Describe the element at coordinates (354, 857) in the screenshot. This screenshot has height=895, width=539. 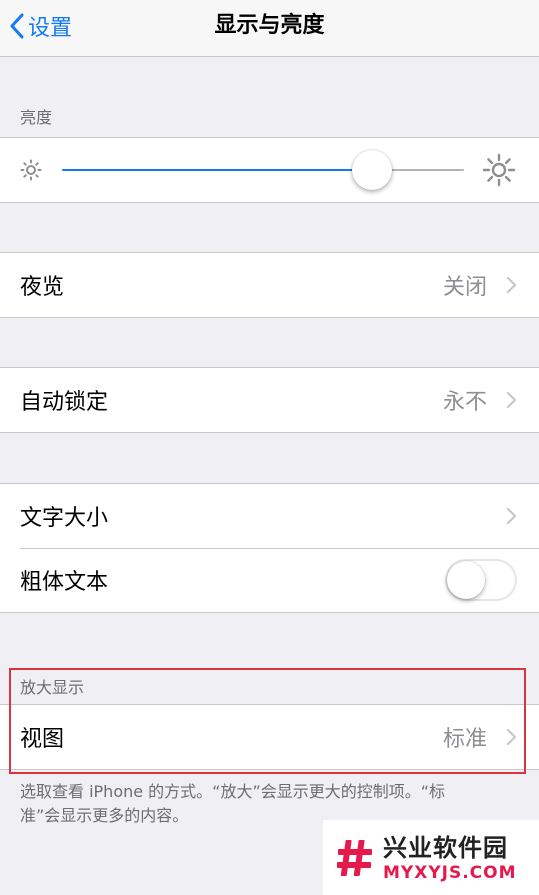
I see `hash-logo-icon` at that location.